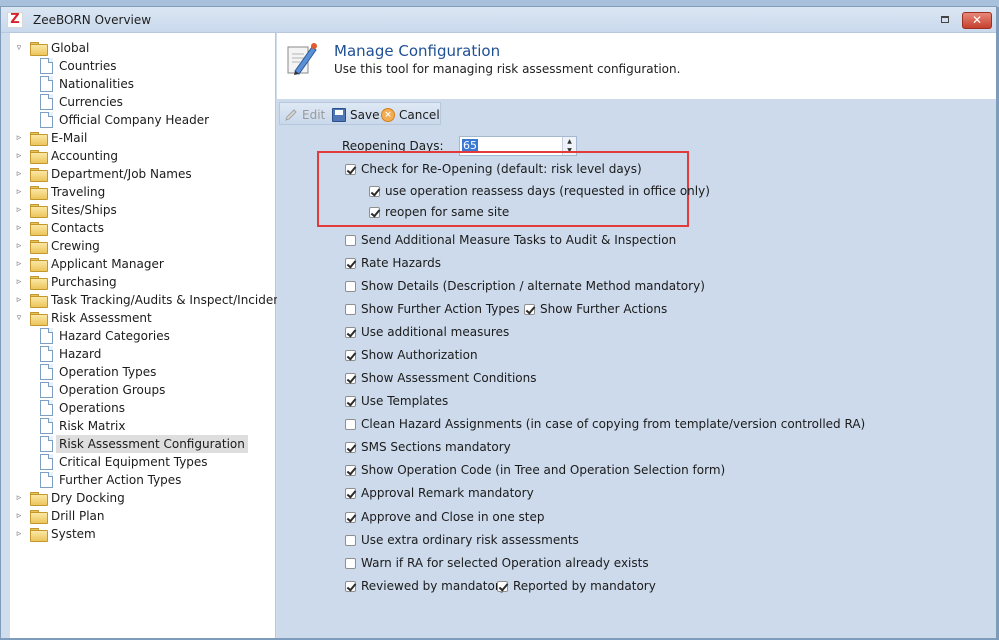  What do you see at coordinates (143, 354) in the screenshot?
I see `tree-item: Hazard` at bounding box center [143, 354].